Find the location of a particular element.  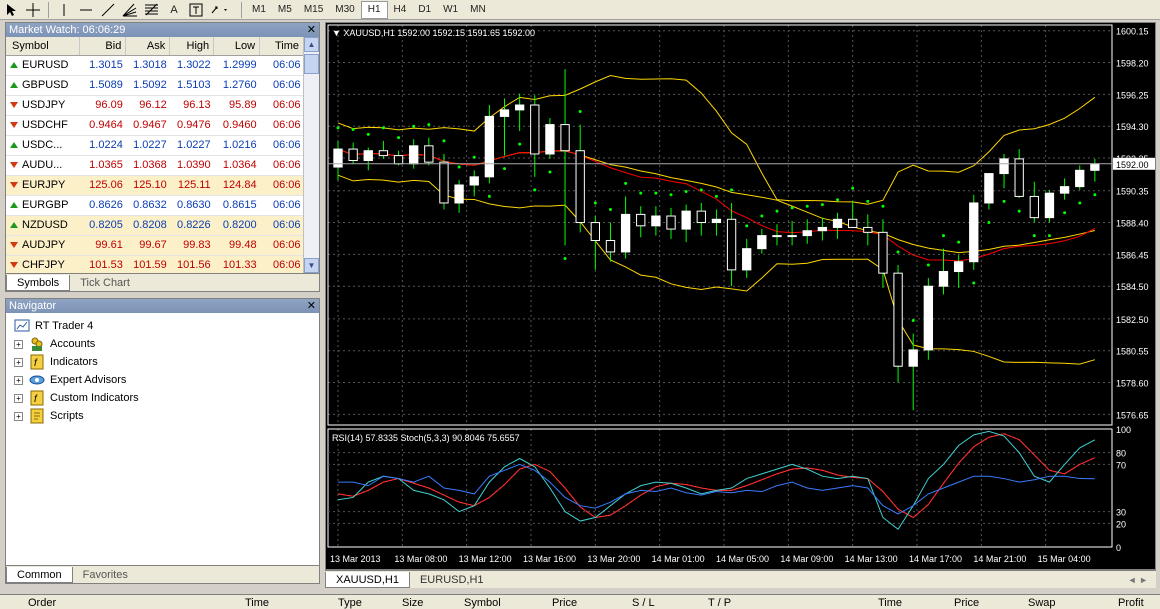

nav-item-custom-indicators: + f Custom Indicators is located at coordinates (166, 398).